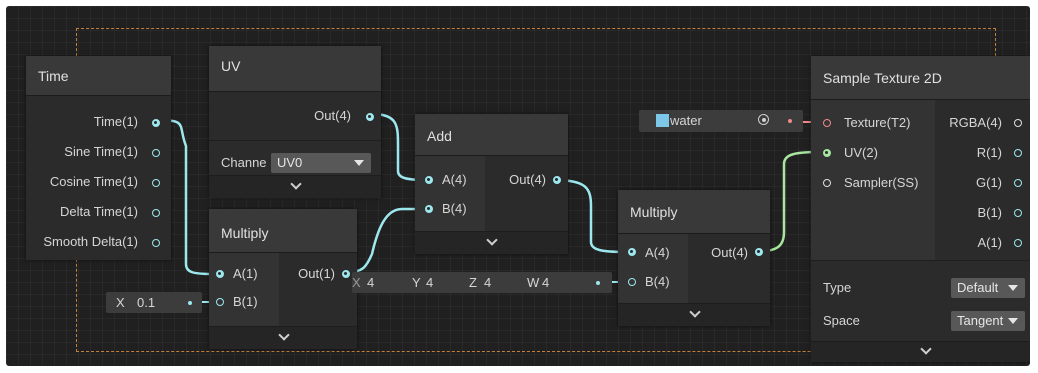 The width and height of the screenshot is (1038, 373). I want to click on add-node: Add A(4) B(4) Out(4), so click(491, 184).